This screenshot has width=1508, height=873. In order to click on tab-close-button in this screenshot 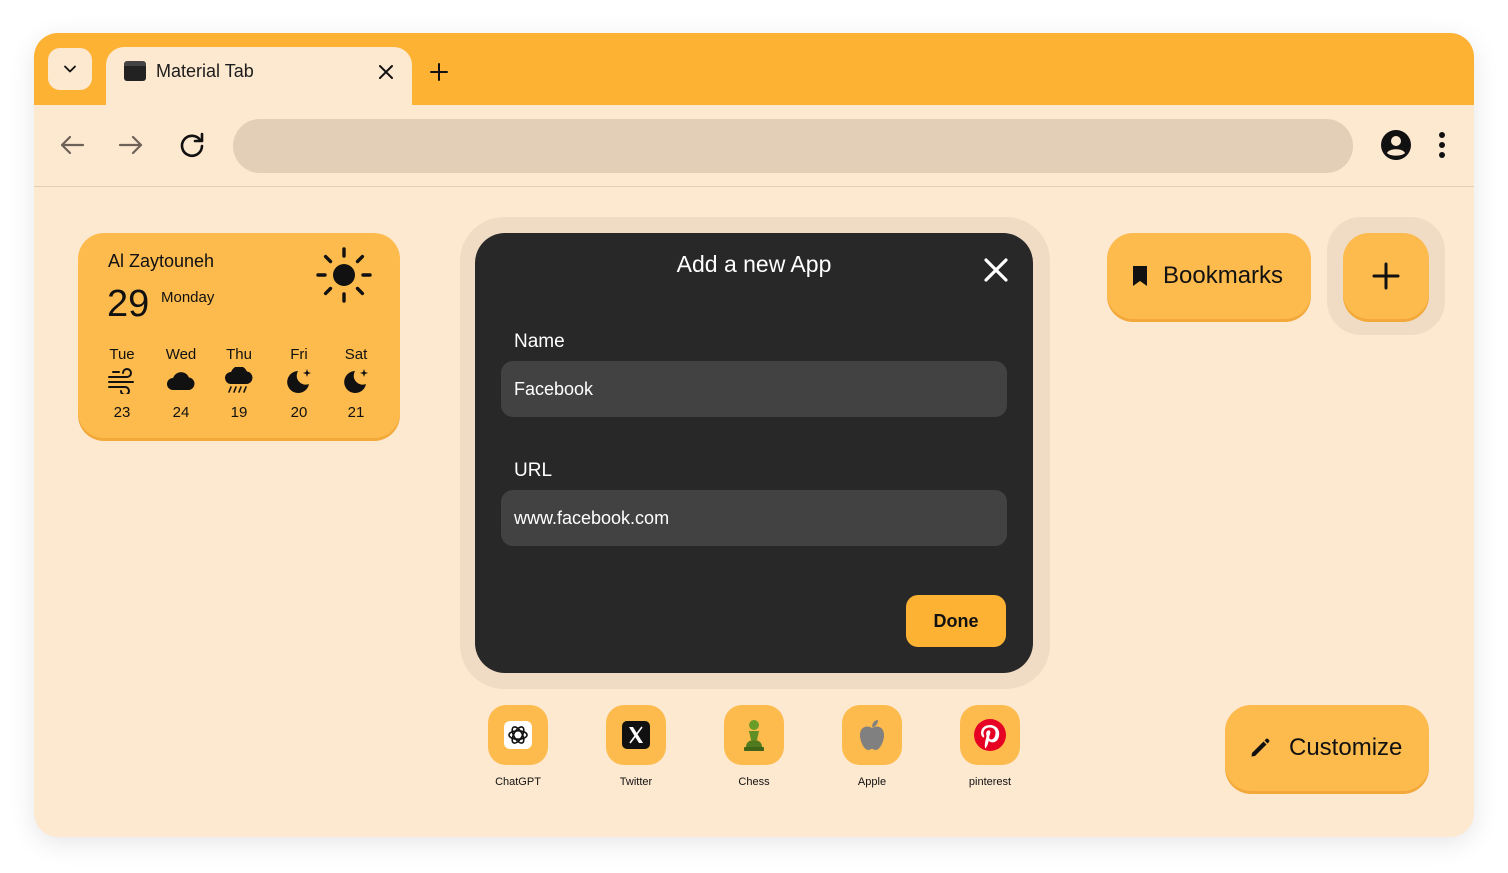, I will do `click(386, 72)`.